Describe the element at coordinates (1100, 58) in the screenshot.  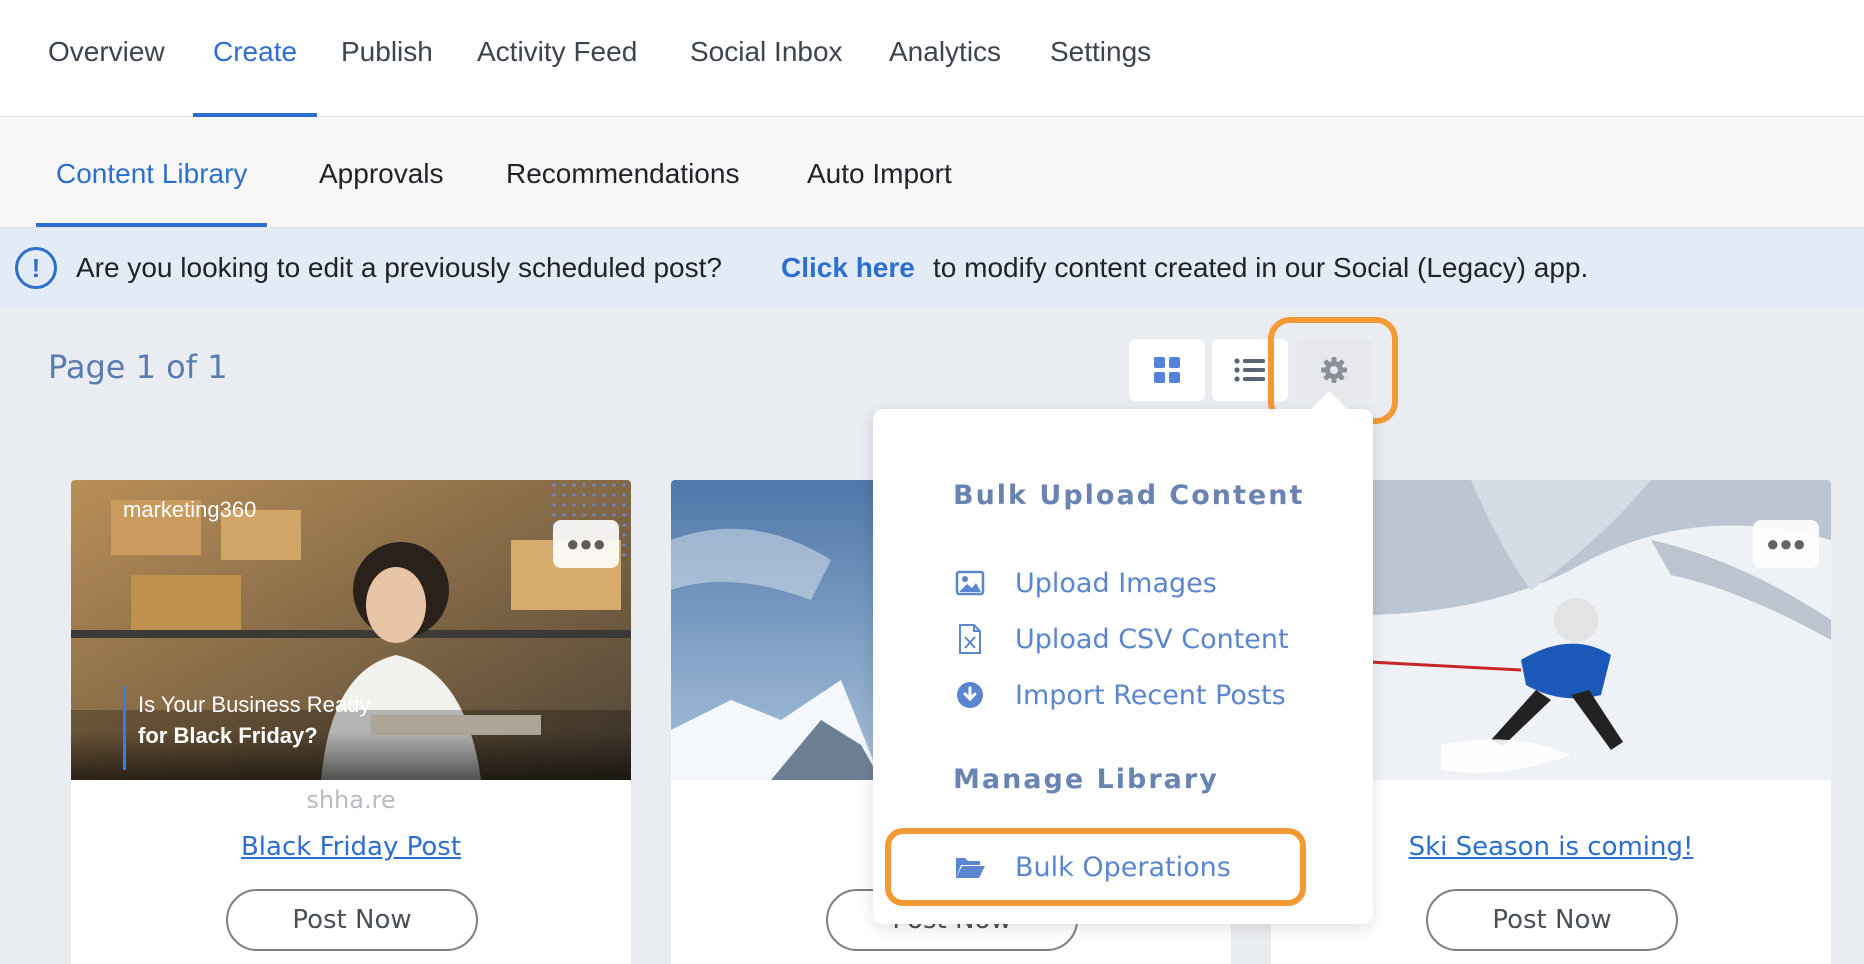
I see `tab-settings: Settings` at that location.